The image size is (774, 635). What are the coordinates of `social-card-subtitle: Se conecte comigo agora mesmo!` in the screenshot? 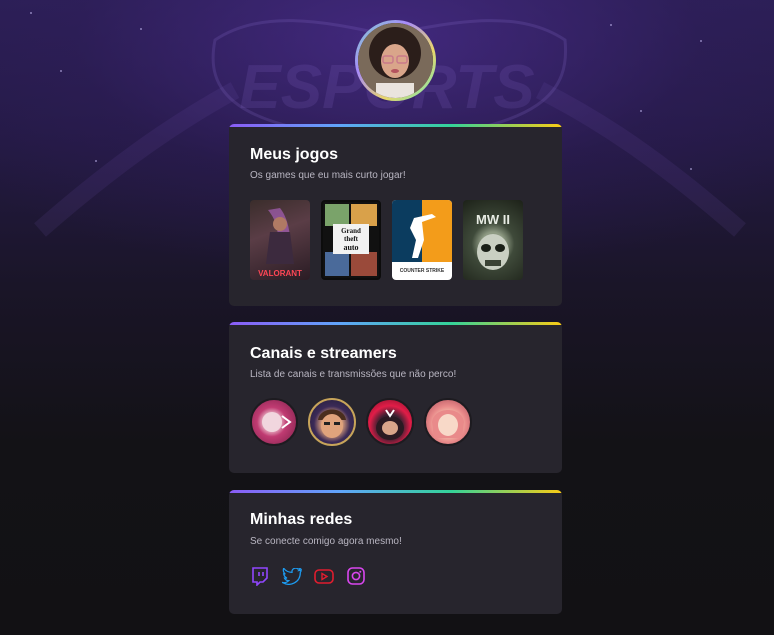 It's located at (326, 541).